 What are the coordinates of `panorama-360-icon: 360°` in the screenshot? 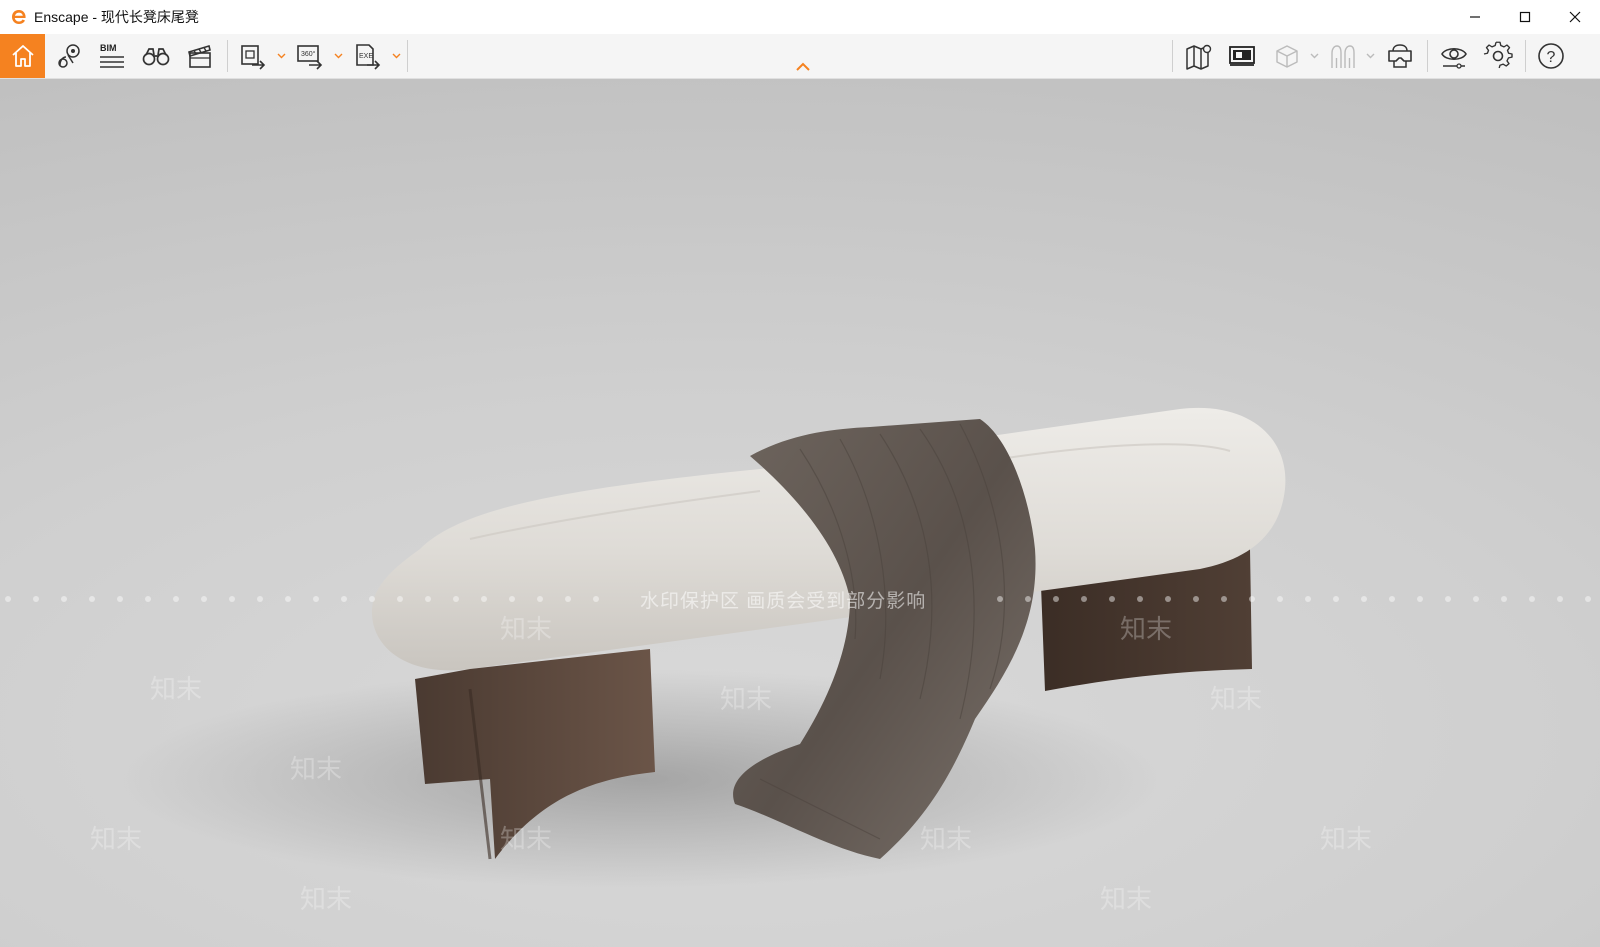 It's located at (310, 57).